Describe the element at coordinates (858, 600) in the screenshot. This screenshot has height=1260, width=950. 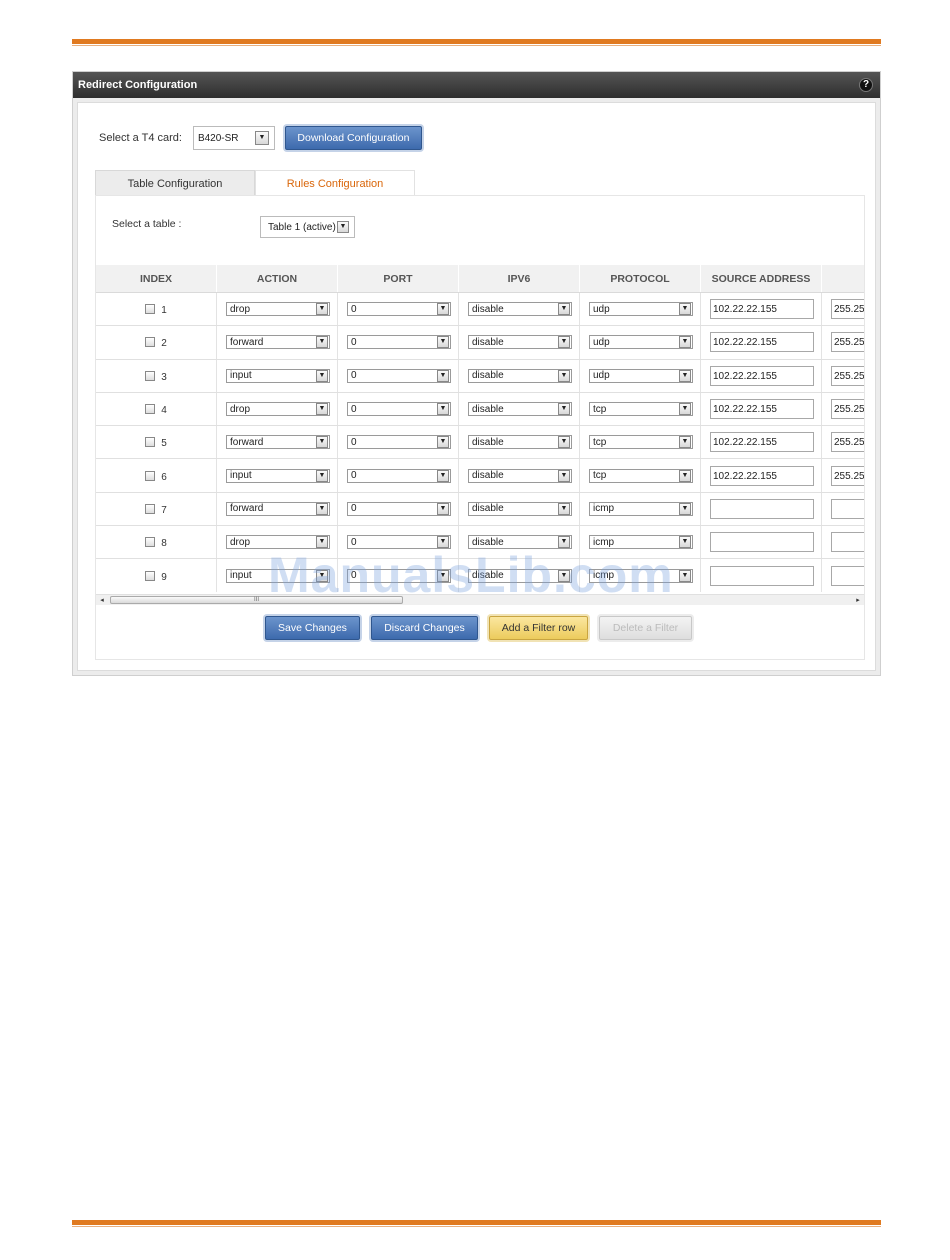
I see `scroll-right-icon: ▸` at that location.